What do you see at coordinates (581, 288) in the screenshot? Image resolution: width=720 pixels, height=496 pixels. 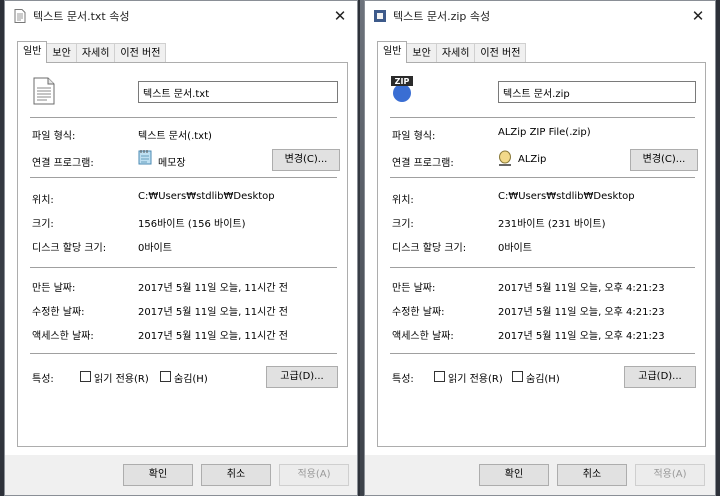 I see `created-value: 2017년 5월 11일 오늘, 오후 4:21:23` at bounding box center [581, 288].